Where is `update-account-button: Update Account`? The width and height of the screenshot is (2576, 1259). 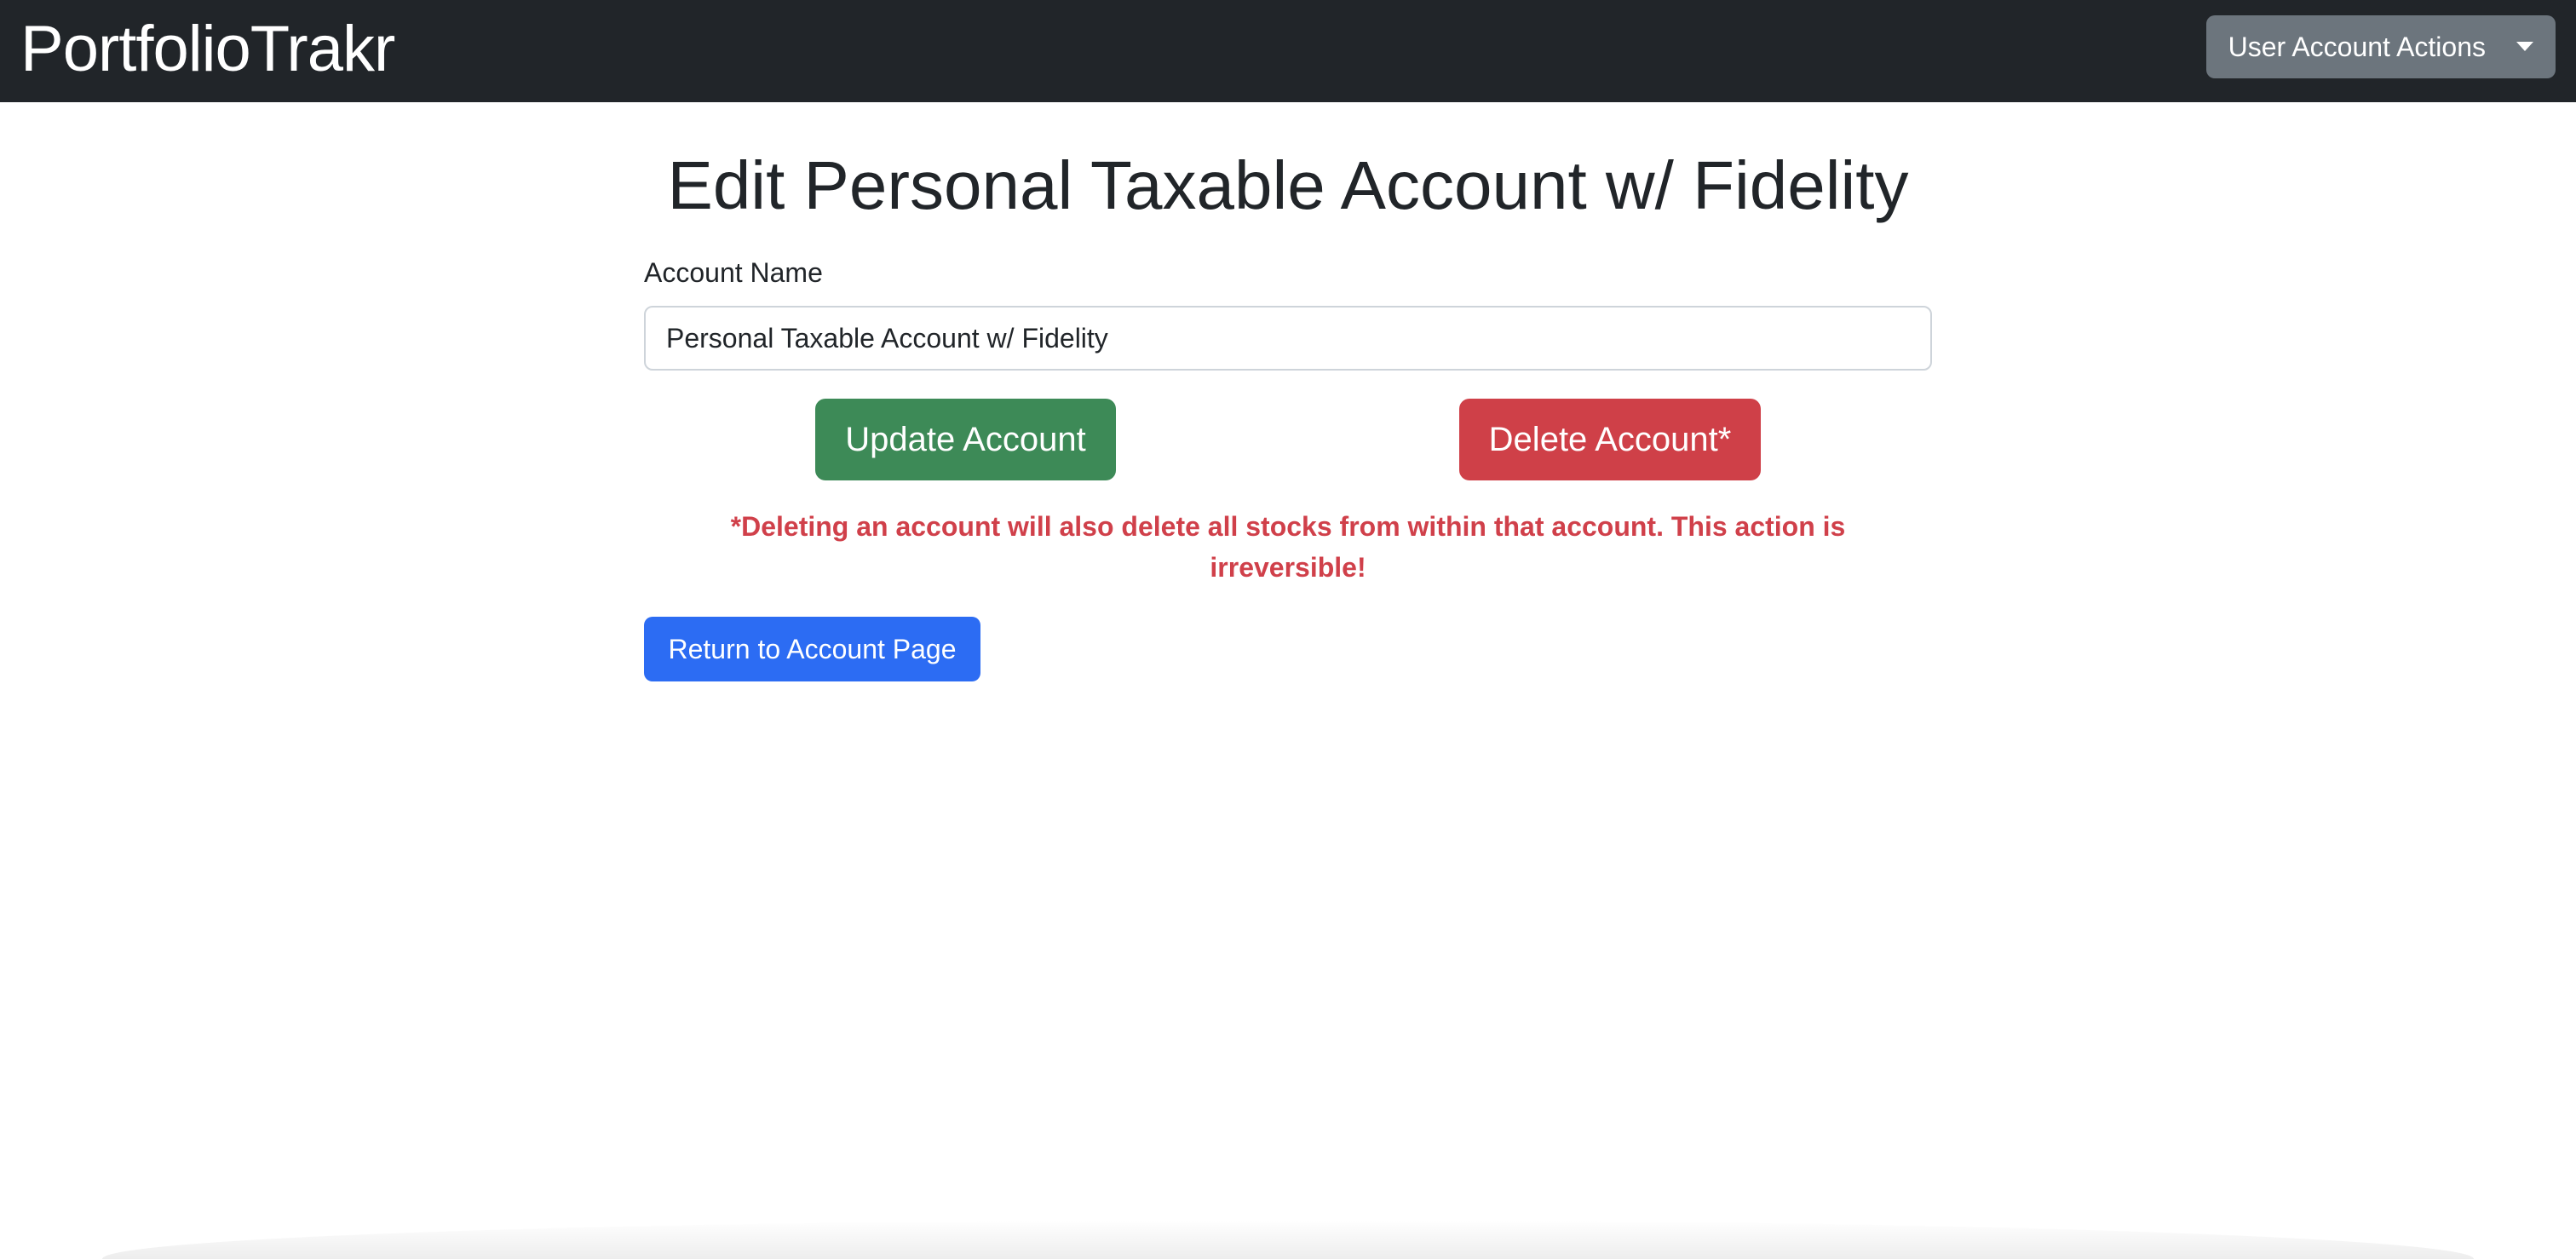 update-account-button: Update Account is located at coordinates (966, 439).